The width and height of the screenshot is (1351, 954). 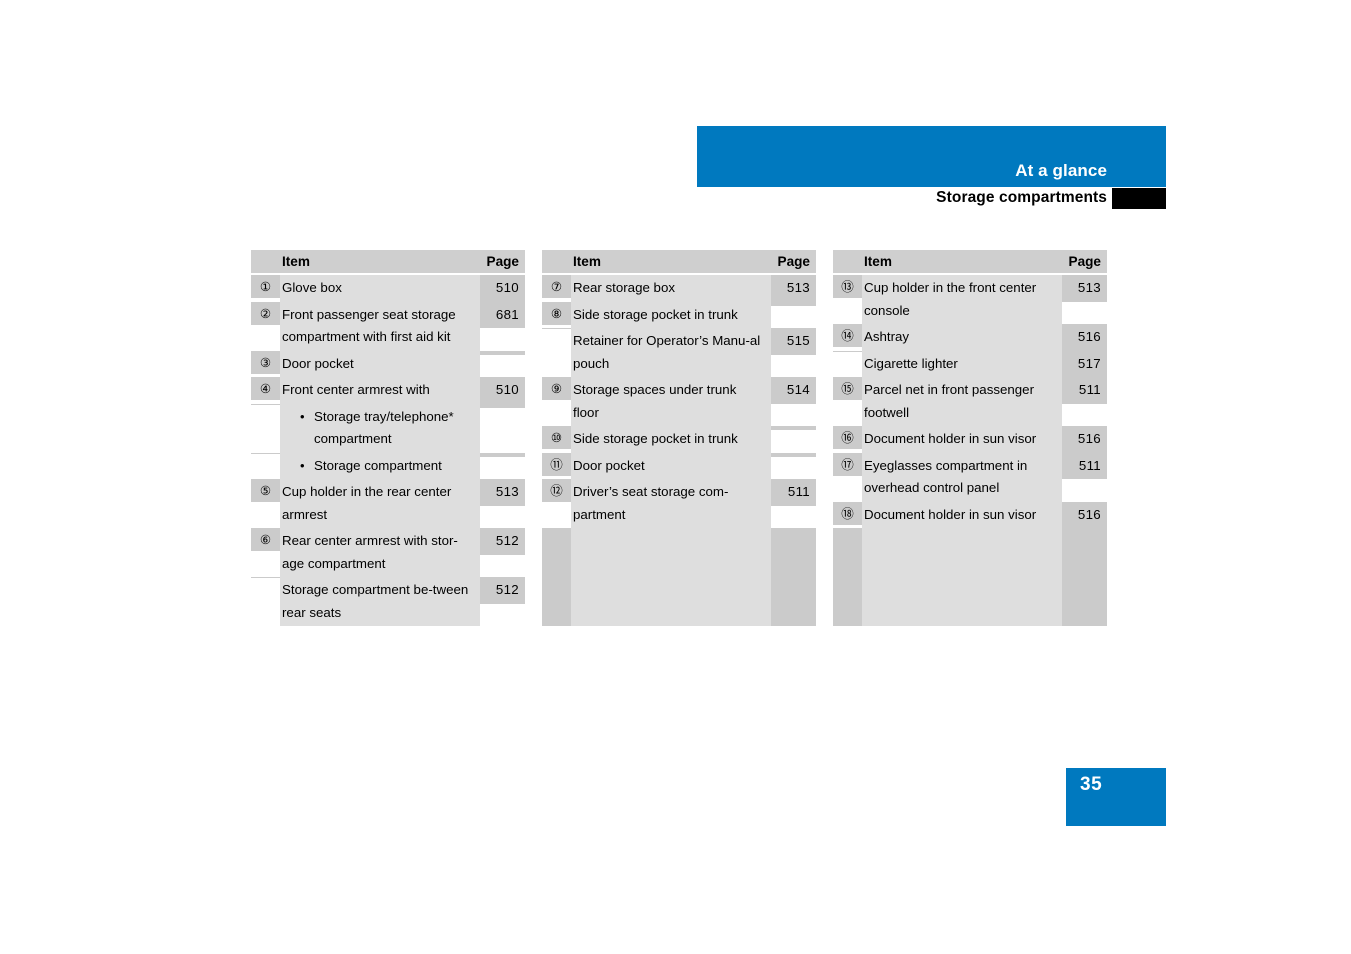 I want to click on row-item-label: Document holder in sun visor, so click(x=962, y=514).